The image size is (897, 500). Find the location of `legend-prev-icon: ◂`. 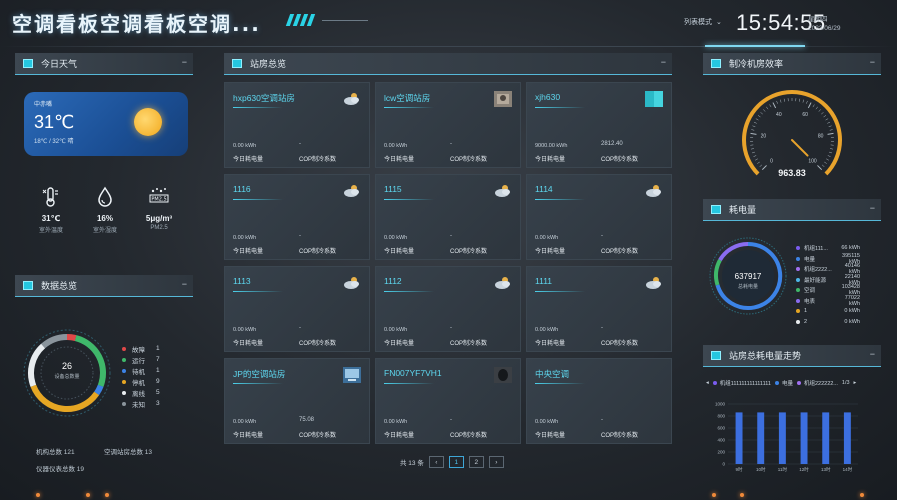

legend-prev-icon: ◂ is located at coordinates (707, 383).